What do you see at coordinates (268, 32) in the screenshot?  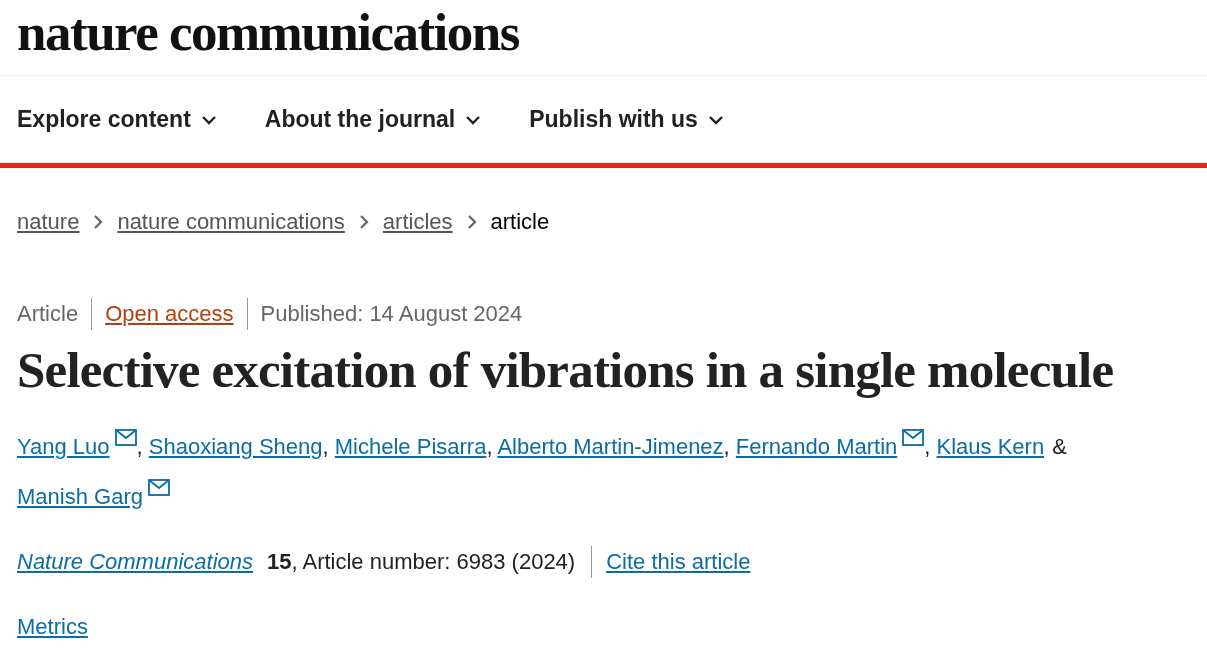 I see `journal-logo: nature communications` at bounding box center [268, 32].